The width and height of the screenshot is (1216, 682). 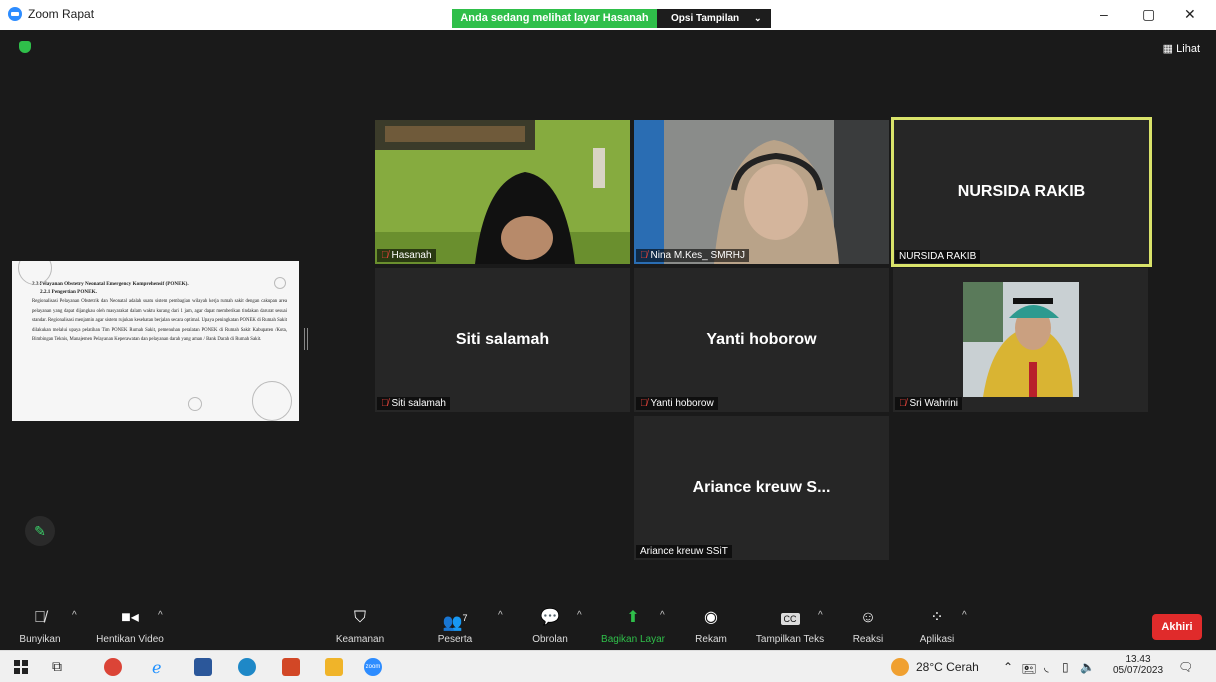 I want to click on participant-name: Yanti hoborow, so click(x=682, y=403).